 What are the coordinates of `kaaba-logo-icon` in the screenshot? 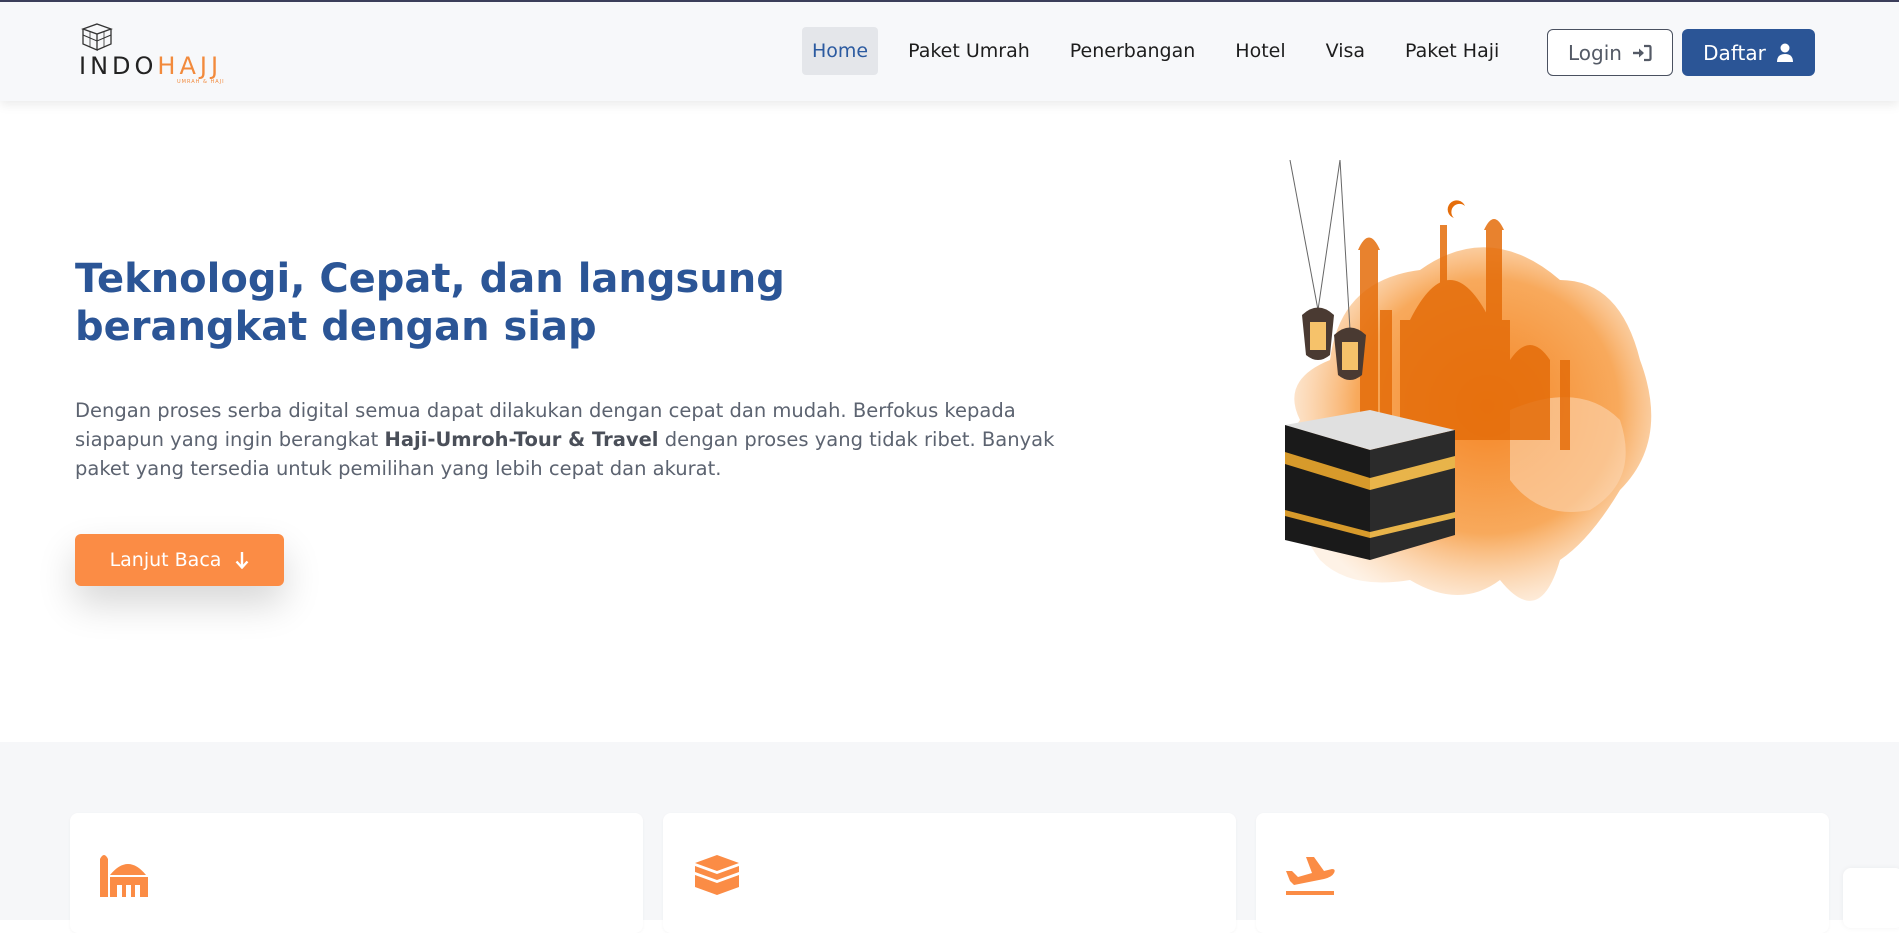 It's located at (97, 37).